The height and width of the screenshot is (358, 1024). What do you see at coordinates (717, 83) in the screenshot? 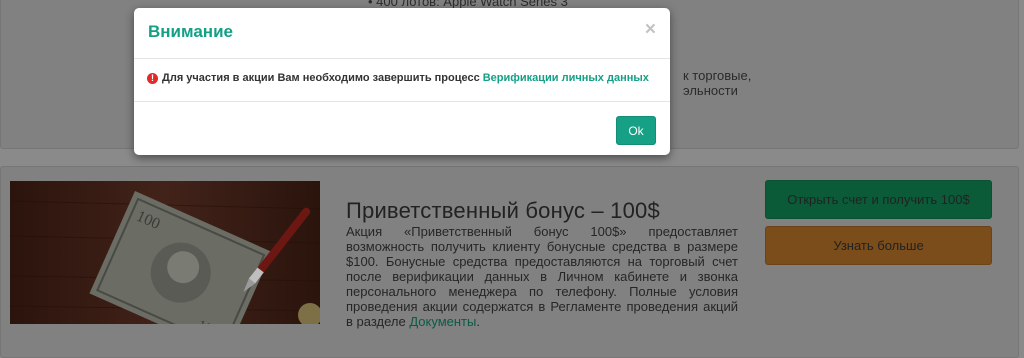
I see `side-text: к торговые, эльности` at bounding box center [717, 83].